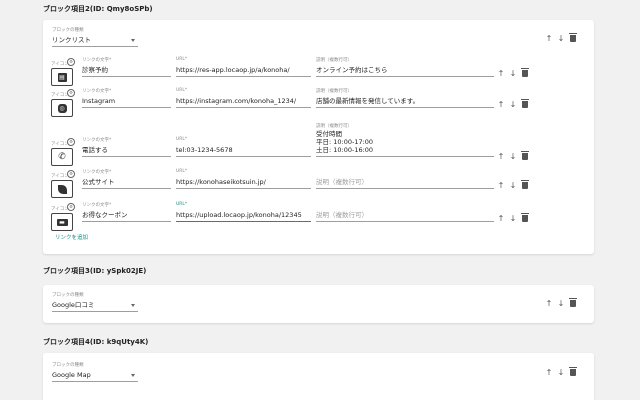  Describe the element at coordinates (62, 77) in the screenshot. I see `calendar-icon: ▤` at that location.